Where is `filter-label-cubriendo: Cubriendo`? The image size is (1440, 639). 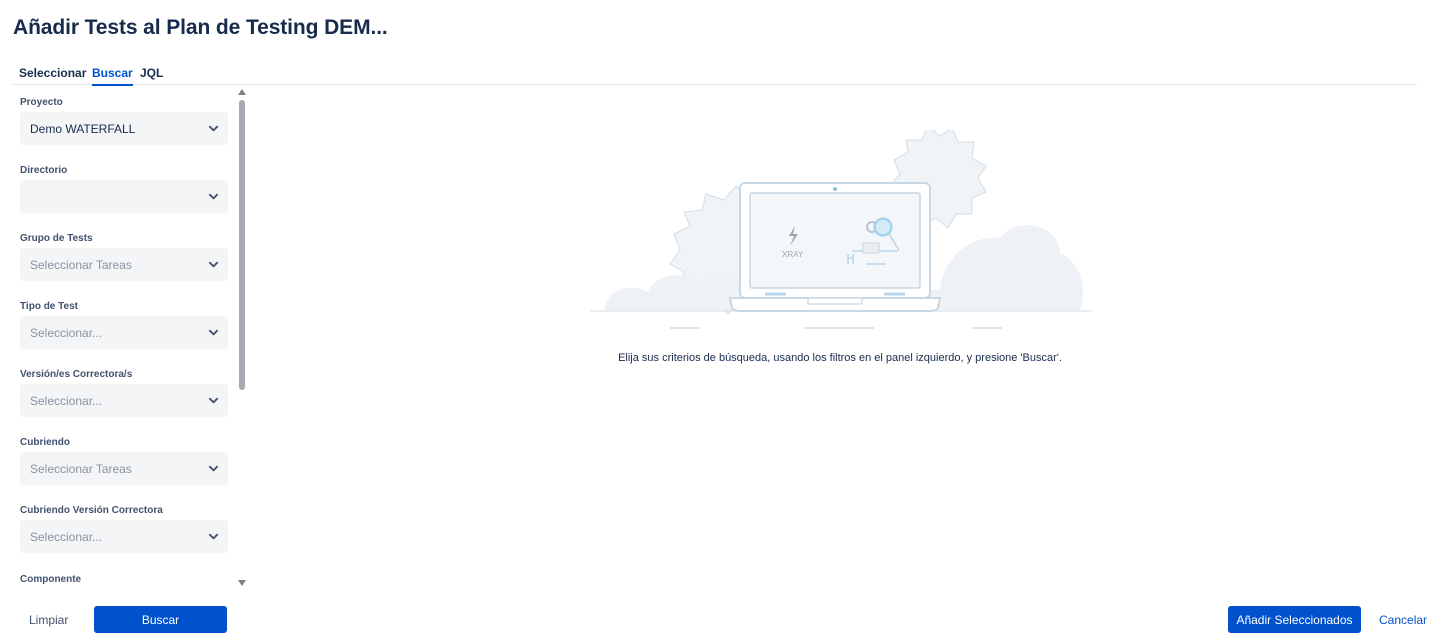
filter-label-cubriendo: Cubriendo is located at coordinates (45, 442).